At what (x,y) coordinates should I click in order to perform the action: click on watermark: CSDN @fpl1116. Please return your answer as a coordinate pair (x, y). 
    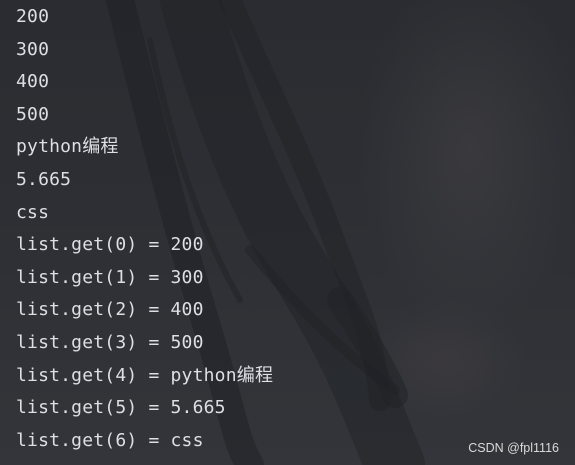
    Looking at the image, I should click on (513, 448).